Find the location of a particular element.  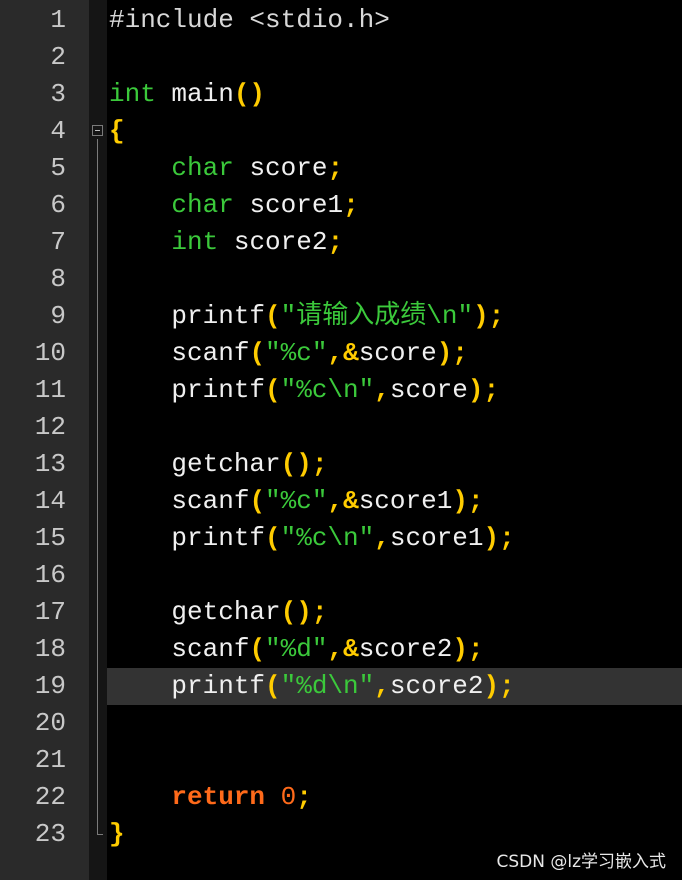

code-text: scanf("%c",&score1); is located at coordinates (296, 501).